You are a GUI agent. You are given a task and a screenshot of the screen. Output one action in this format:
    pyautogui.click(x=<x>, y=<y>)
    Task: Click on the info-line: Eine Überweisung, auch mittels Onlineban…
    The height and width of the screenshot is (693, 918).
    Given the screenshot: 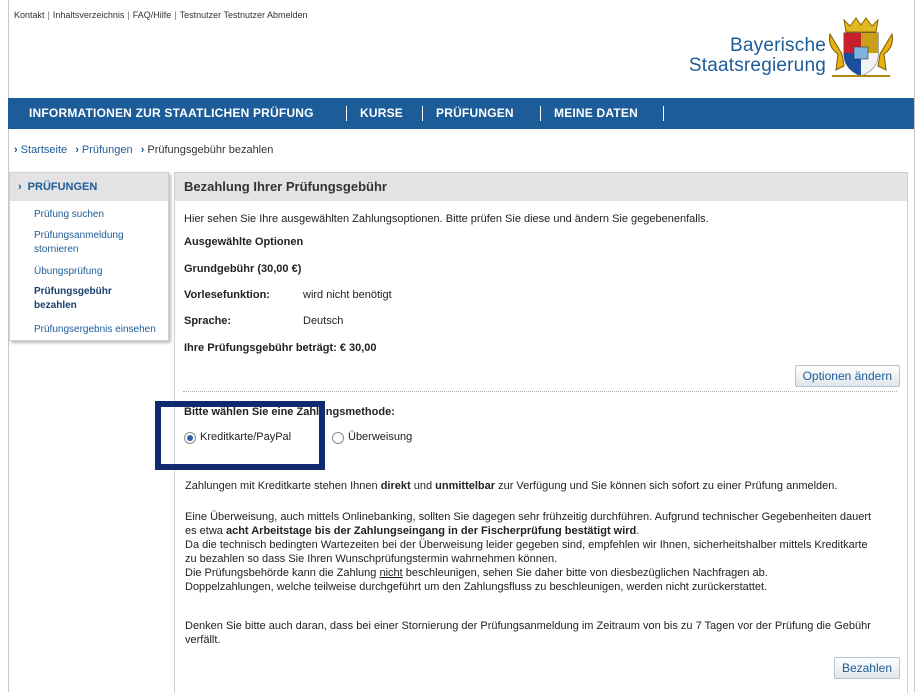 What is the action you would take?
    pyautogui.click(x=528, y=517)
    